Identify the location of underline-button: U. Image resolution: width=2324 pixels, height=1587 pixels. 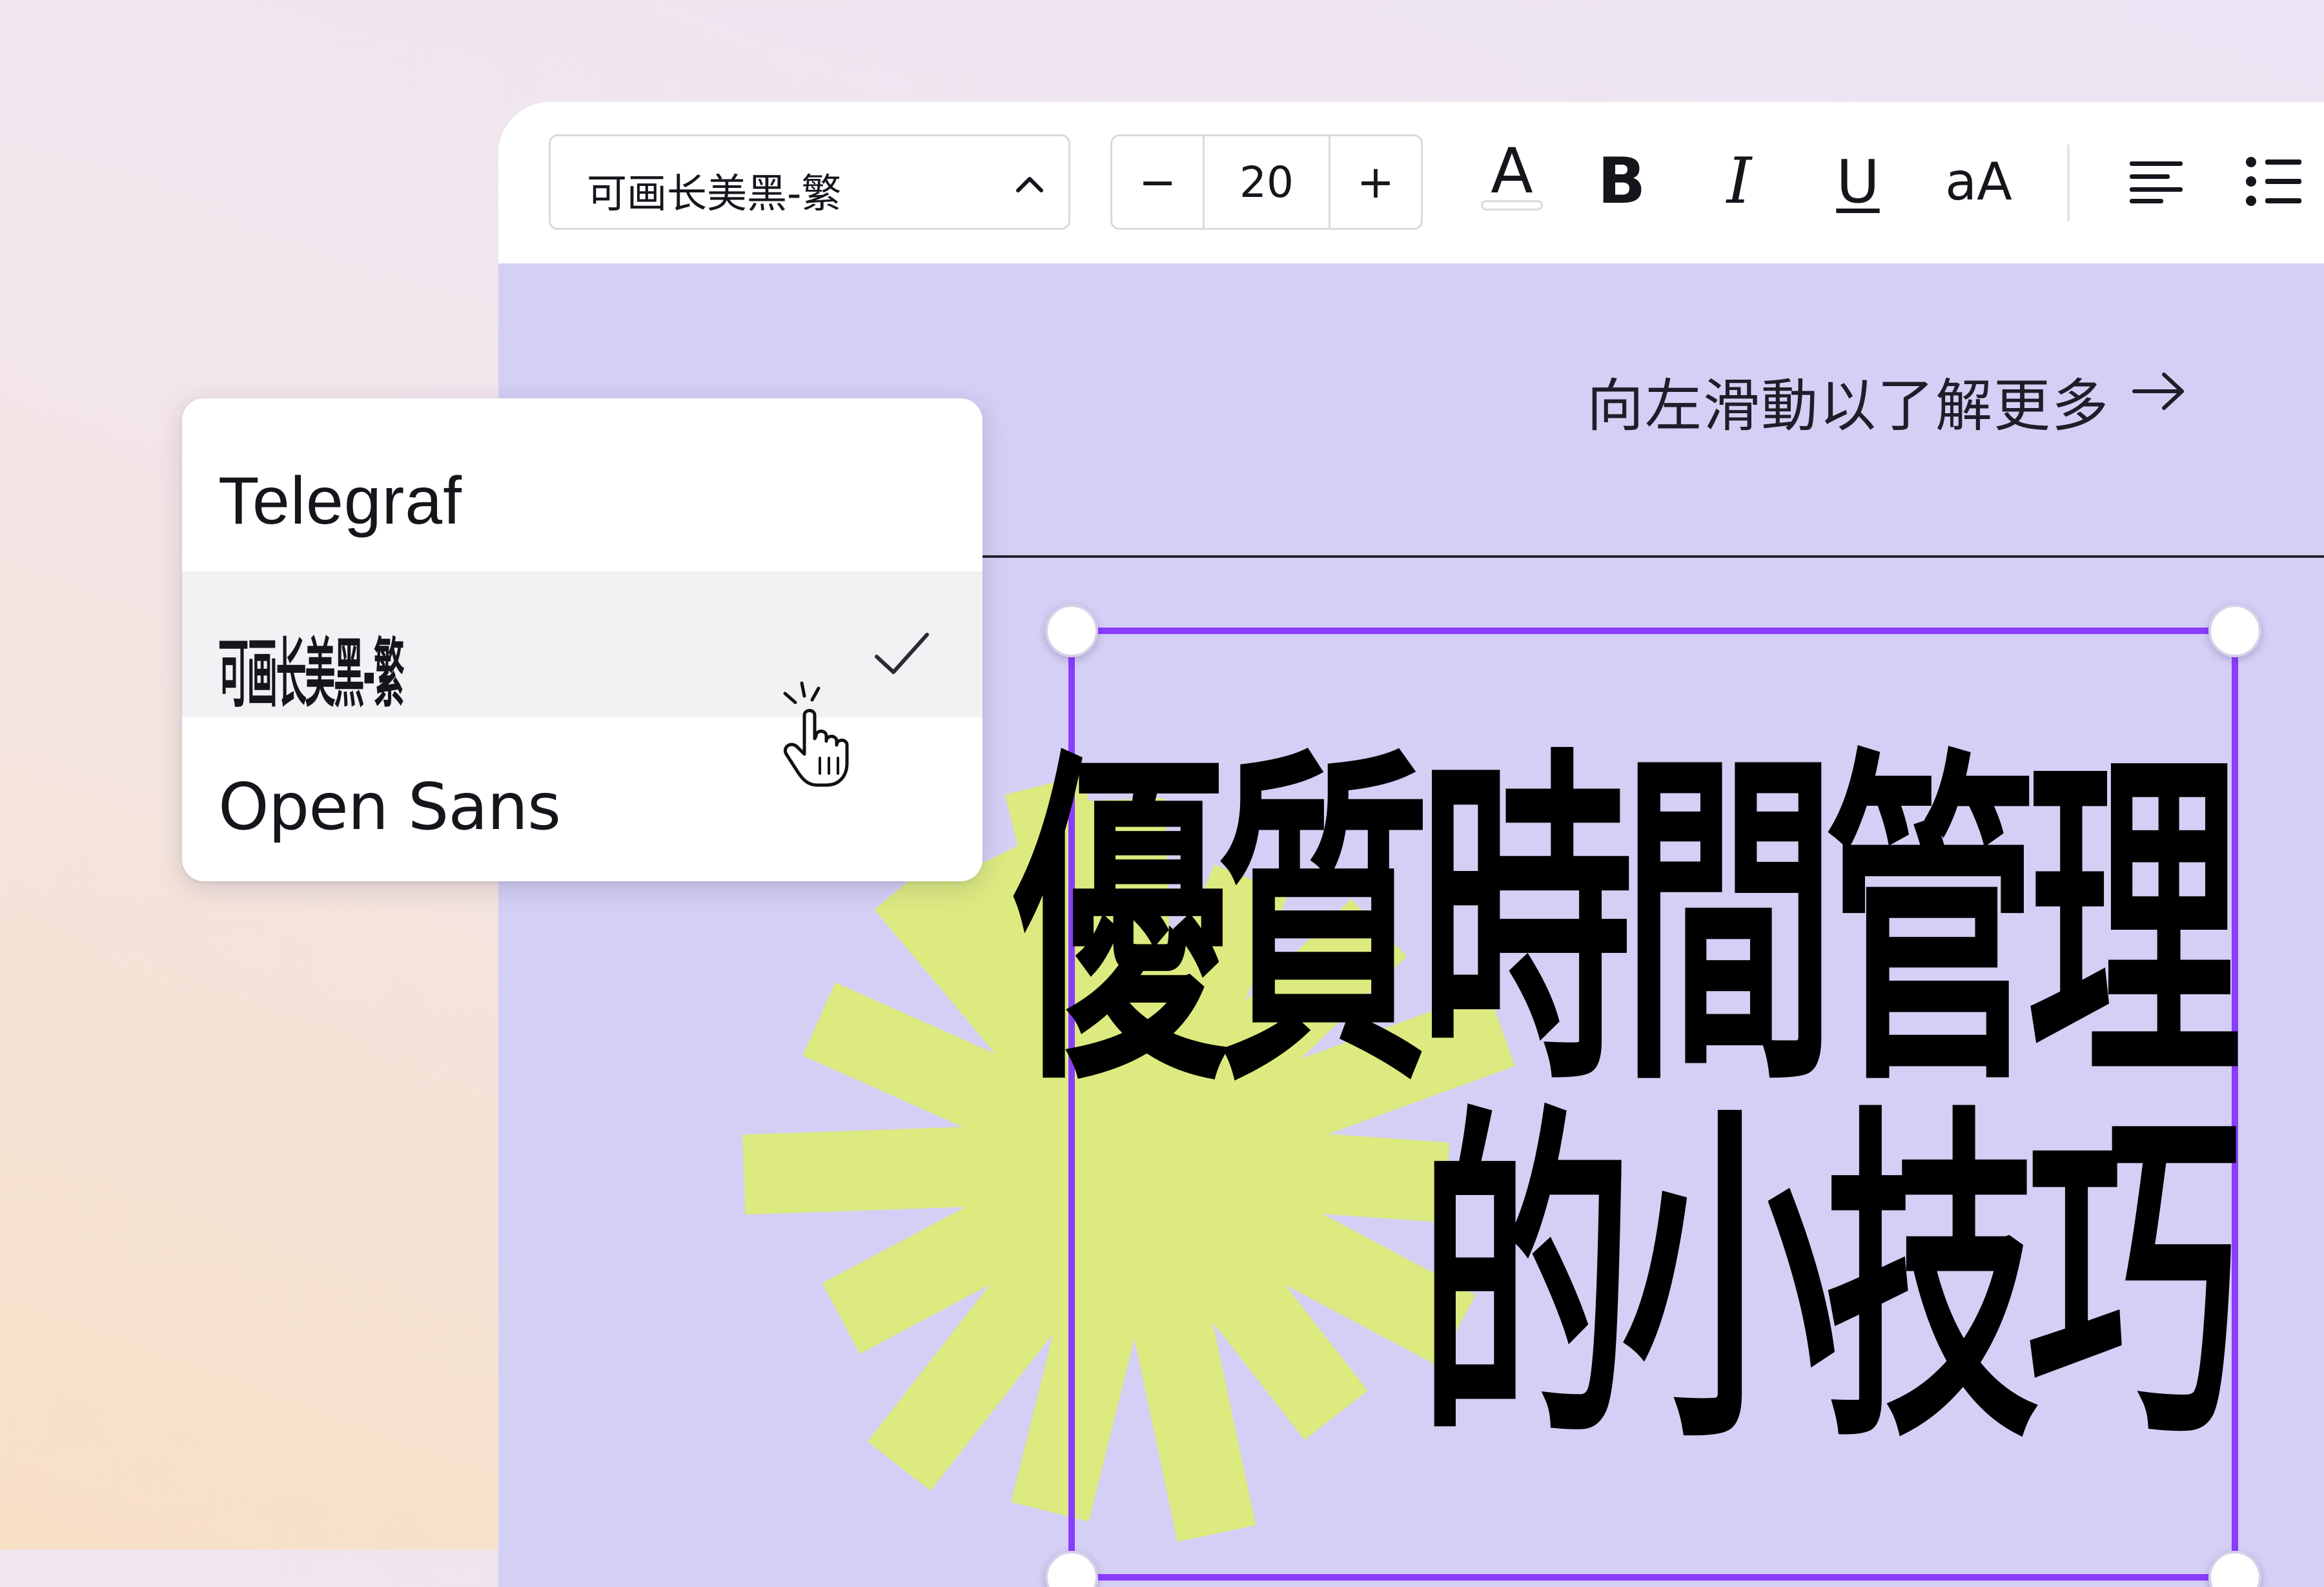
(1858, 182).